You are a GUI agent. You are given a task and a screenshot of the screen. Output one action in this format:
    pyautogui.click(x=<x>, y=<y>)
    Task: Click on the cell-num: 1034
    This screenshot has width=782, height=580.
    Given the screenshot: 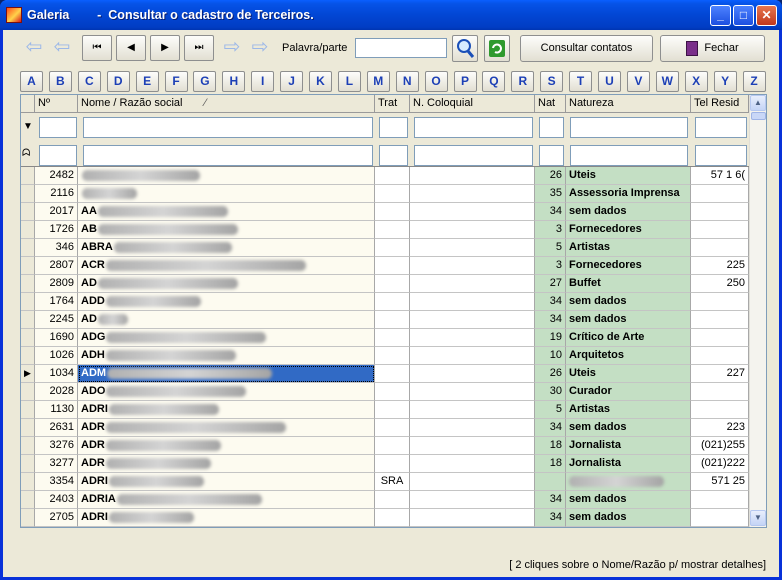 What is the action you would take?
    pyautogui.click(x=56, y=374)
    